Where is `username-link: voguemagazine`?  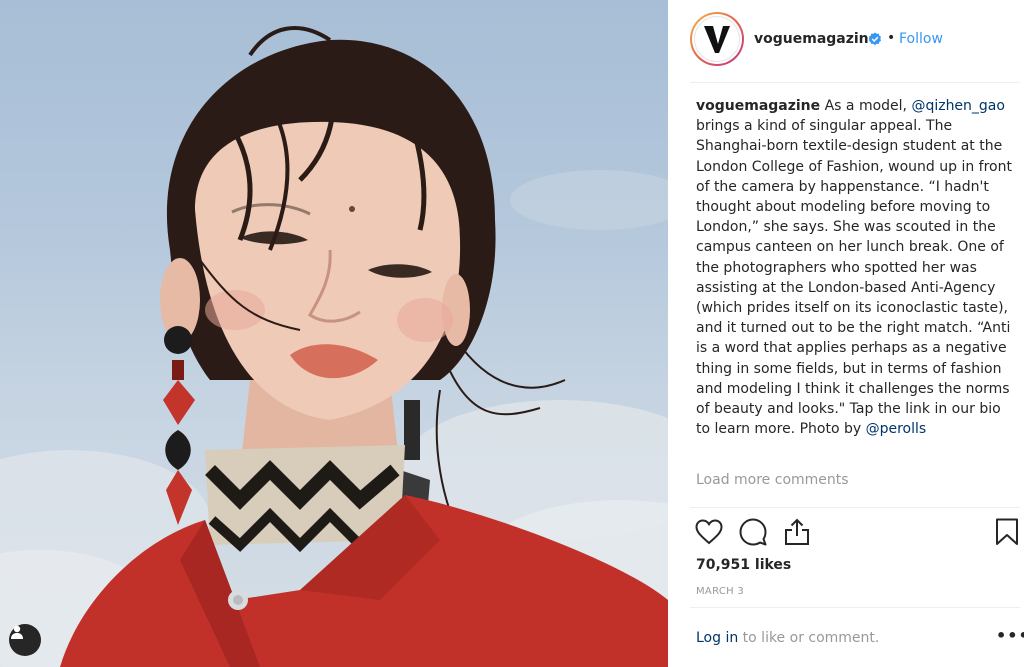 username-link: voguemagazine is located at coordinates (816, 39).